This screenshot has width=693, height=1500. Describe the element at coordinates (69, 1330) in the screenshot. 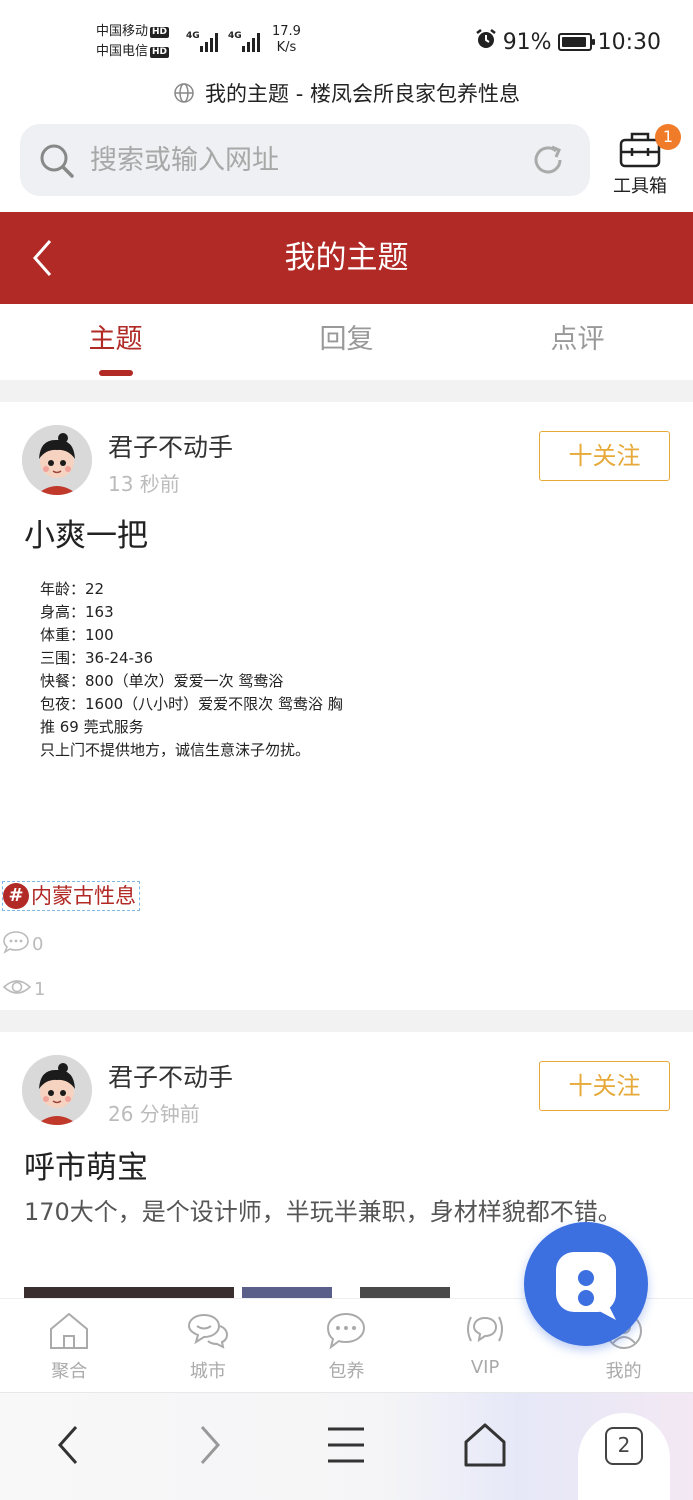

I see `home-icon` at that location.